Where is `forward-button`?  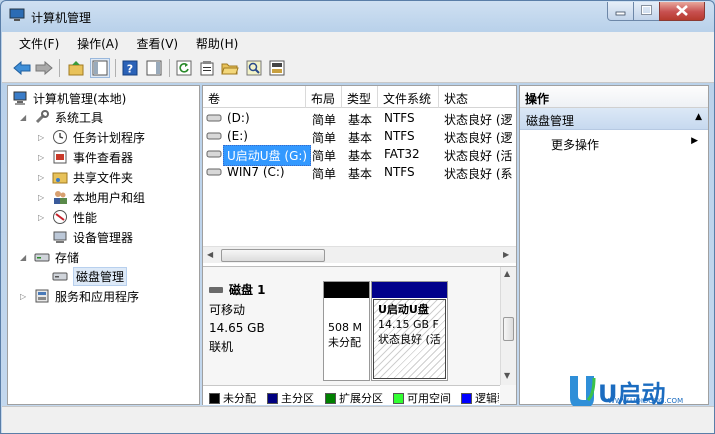 forward-button is located at coordinates (44, 68).